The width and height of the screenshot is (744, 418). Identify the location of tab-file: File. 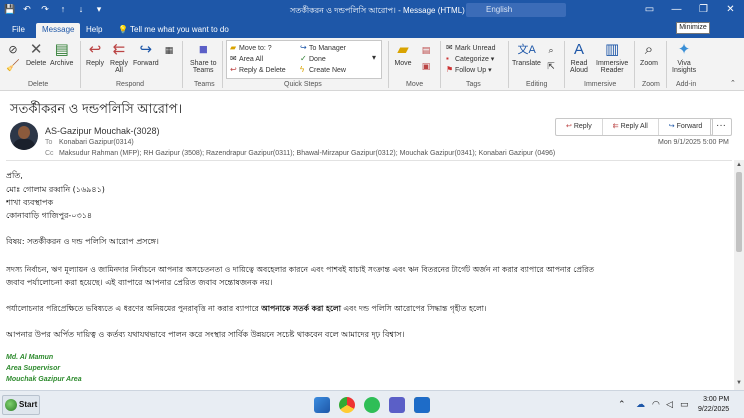
(18, 30).